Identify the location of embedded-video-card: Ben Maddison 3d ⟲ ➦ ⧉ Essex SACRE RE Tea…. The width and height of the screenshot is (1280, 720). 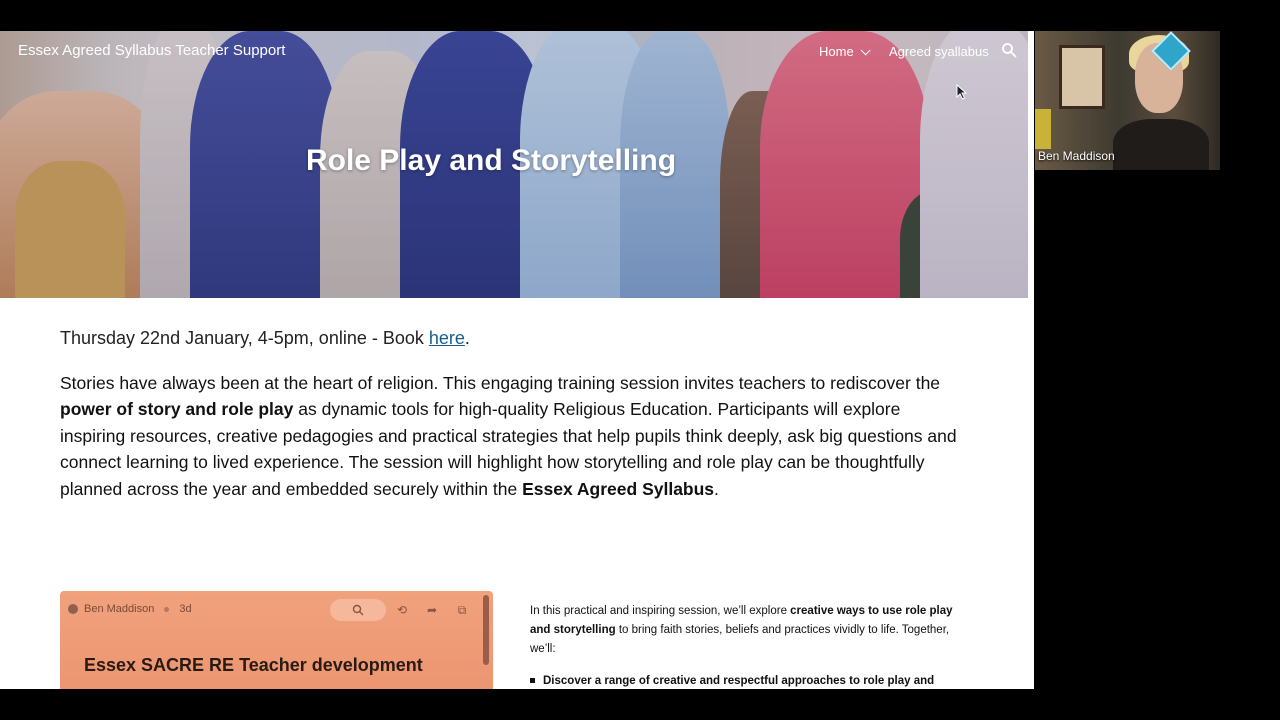
(276, 640).